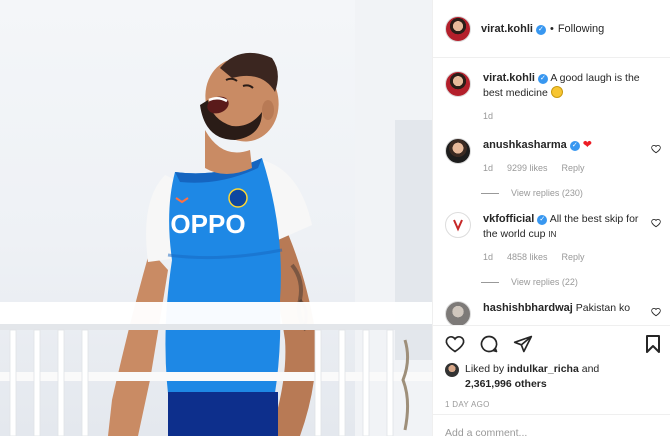 The height and width of the screenshot is (436, 670). What do you see at coordinates (544, 282) in the screenshot?
I see `view-replies-label: View replies (22)` at bounding box center [544, 282].